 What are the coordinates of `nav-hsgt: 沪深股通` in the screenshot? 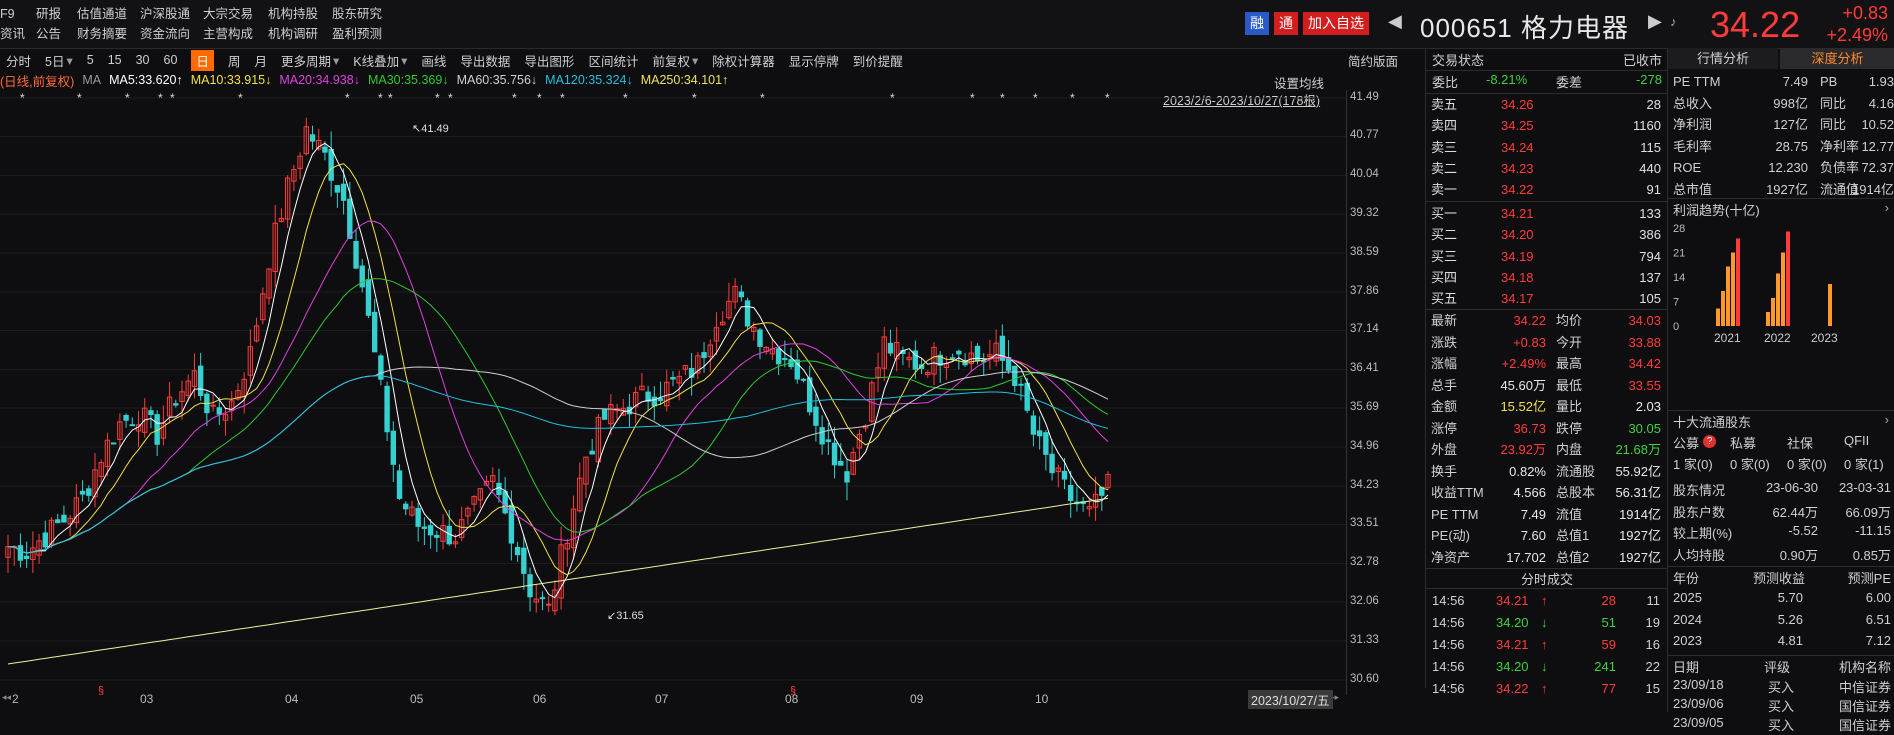 It's located at (165, 14).